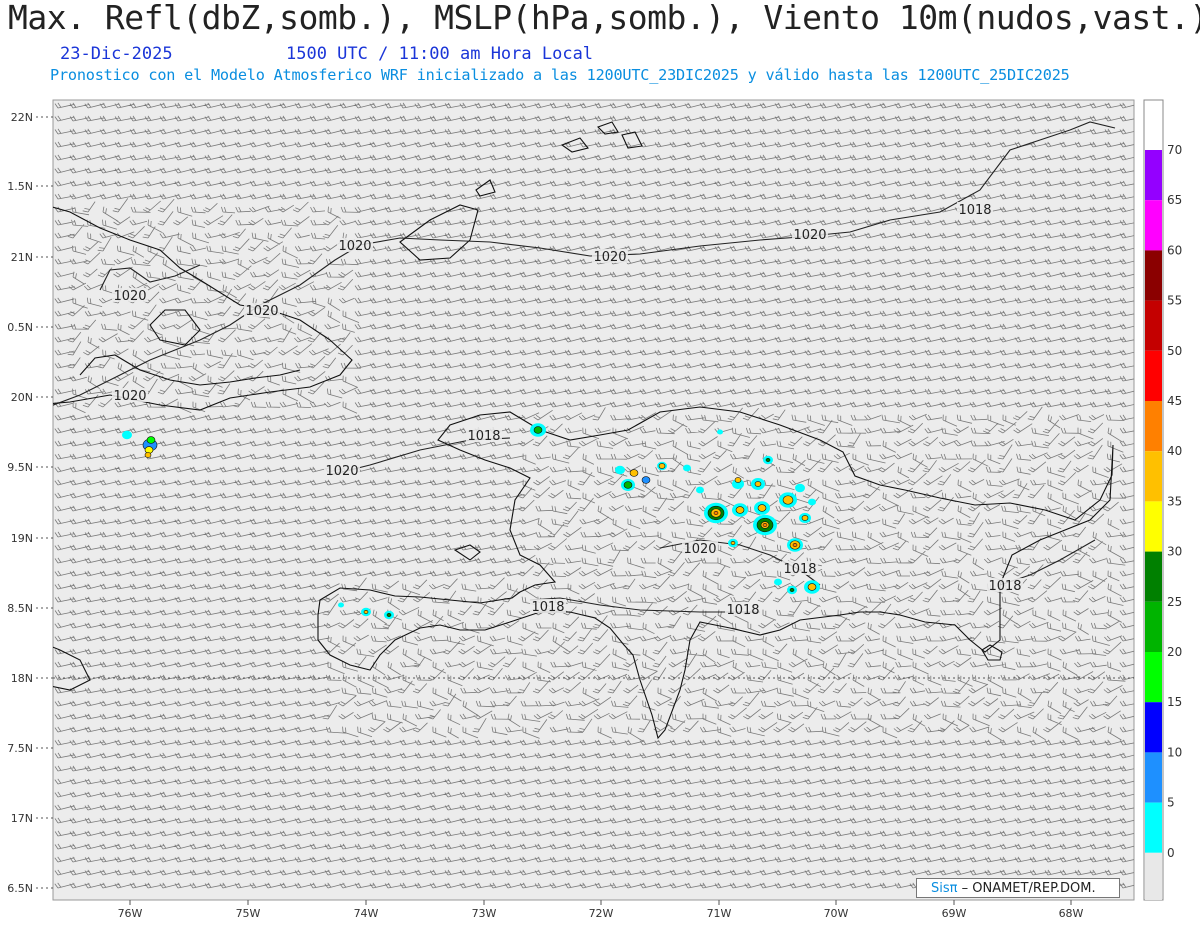  What do you see at coordinates (1174, 351) in the screenshot?
I see `colorbar-label: 50` at bounding box center [1174, 351].